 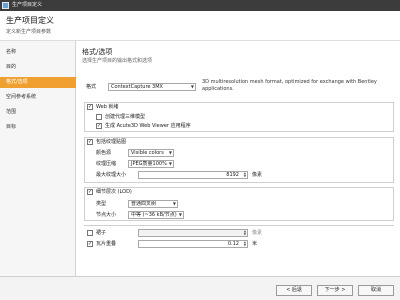 I want to click on max-texture-size-value: 8192, so click(x=232, y=175).